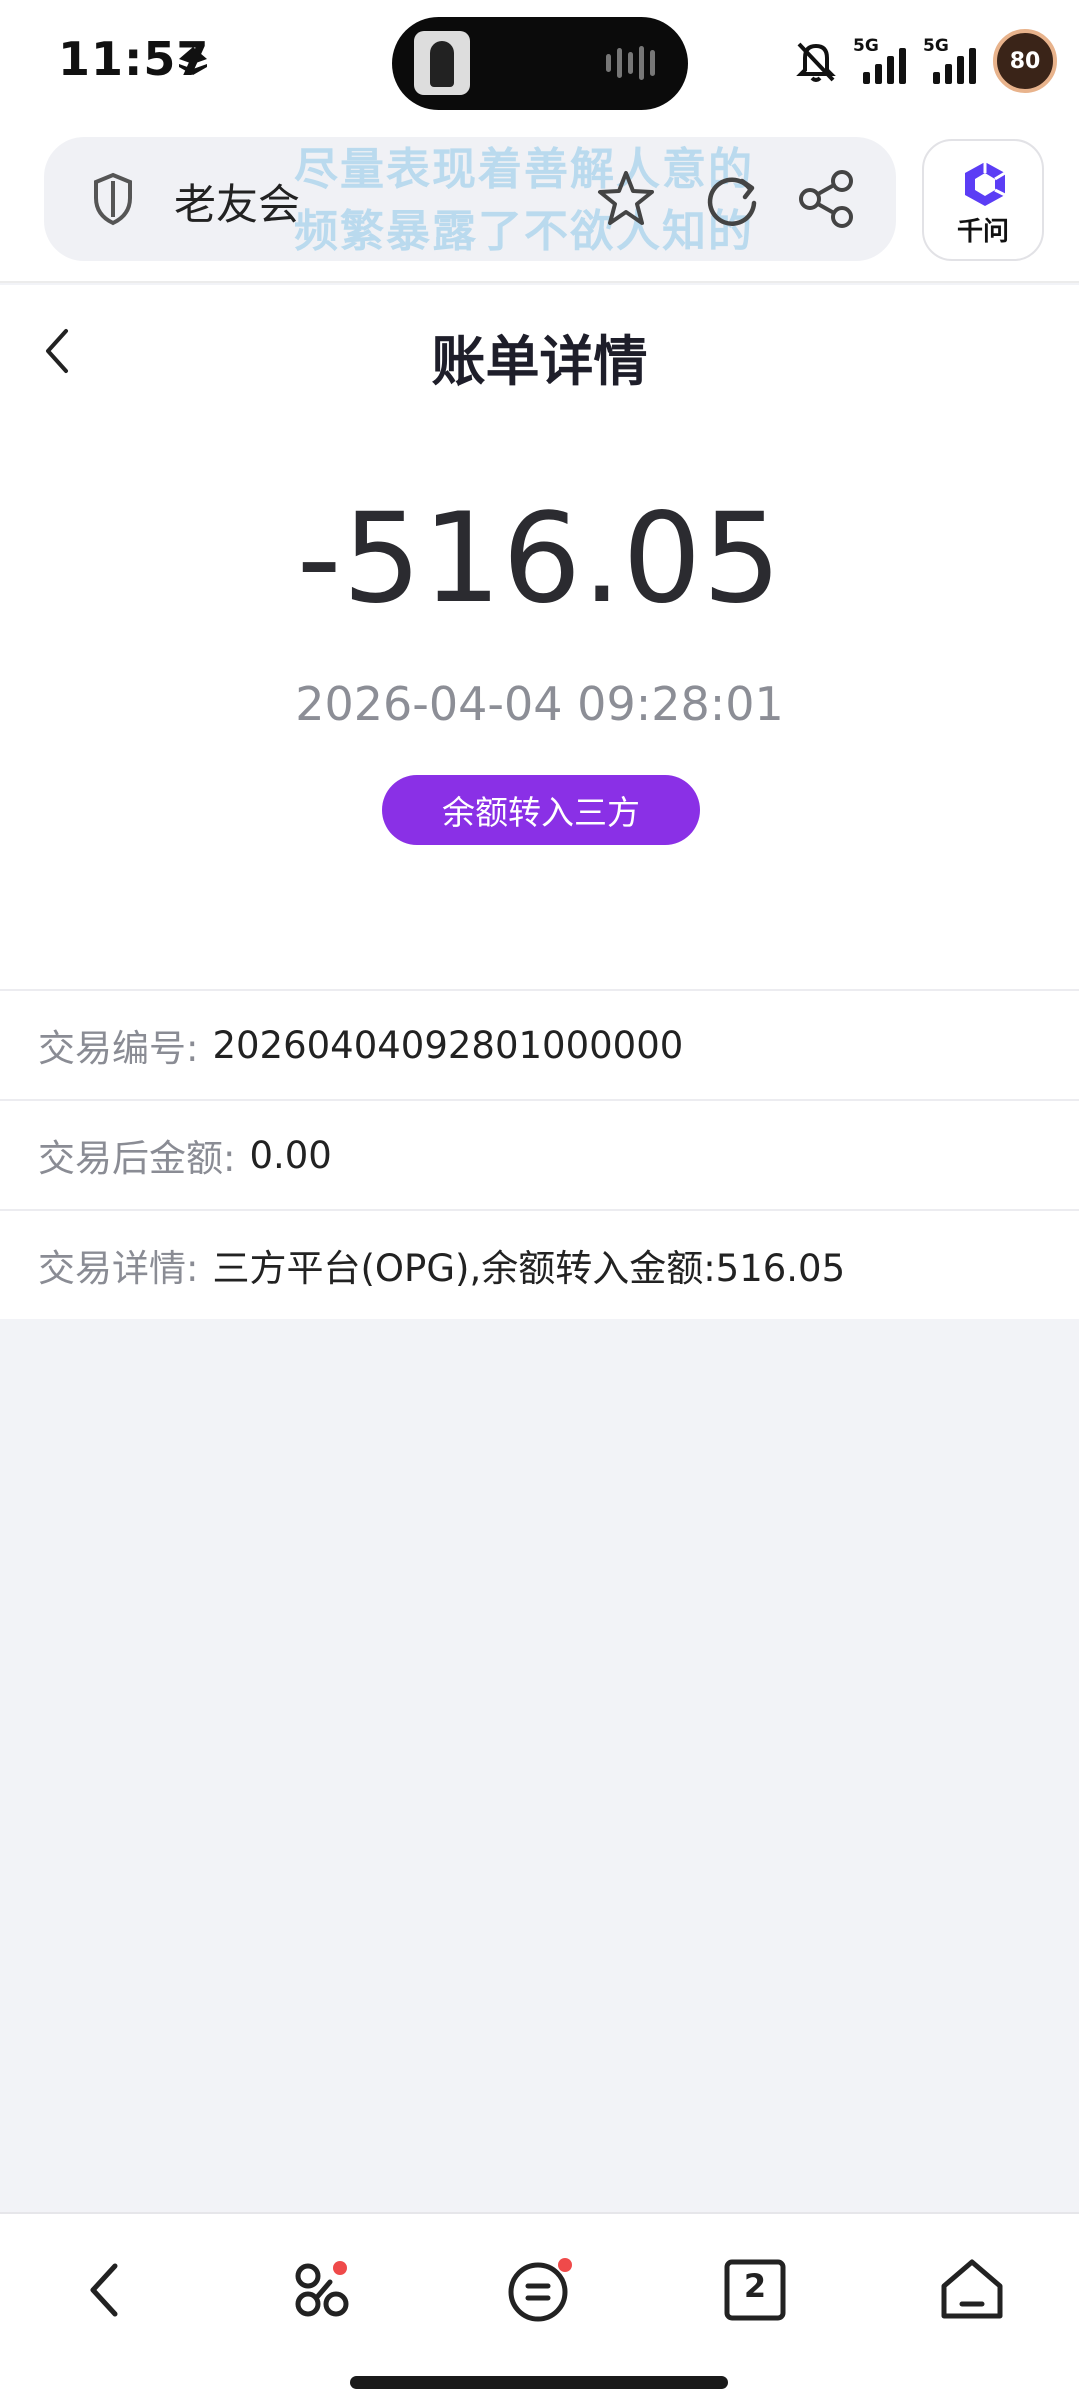 This screenshot has width=1079, height=2400. I want to click on media-thumbnail, so click(442, 63).